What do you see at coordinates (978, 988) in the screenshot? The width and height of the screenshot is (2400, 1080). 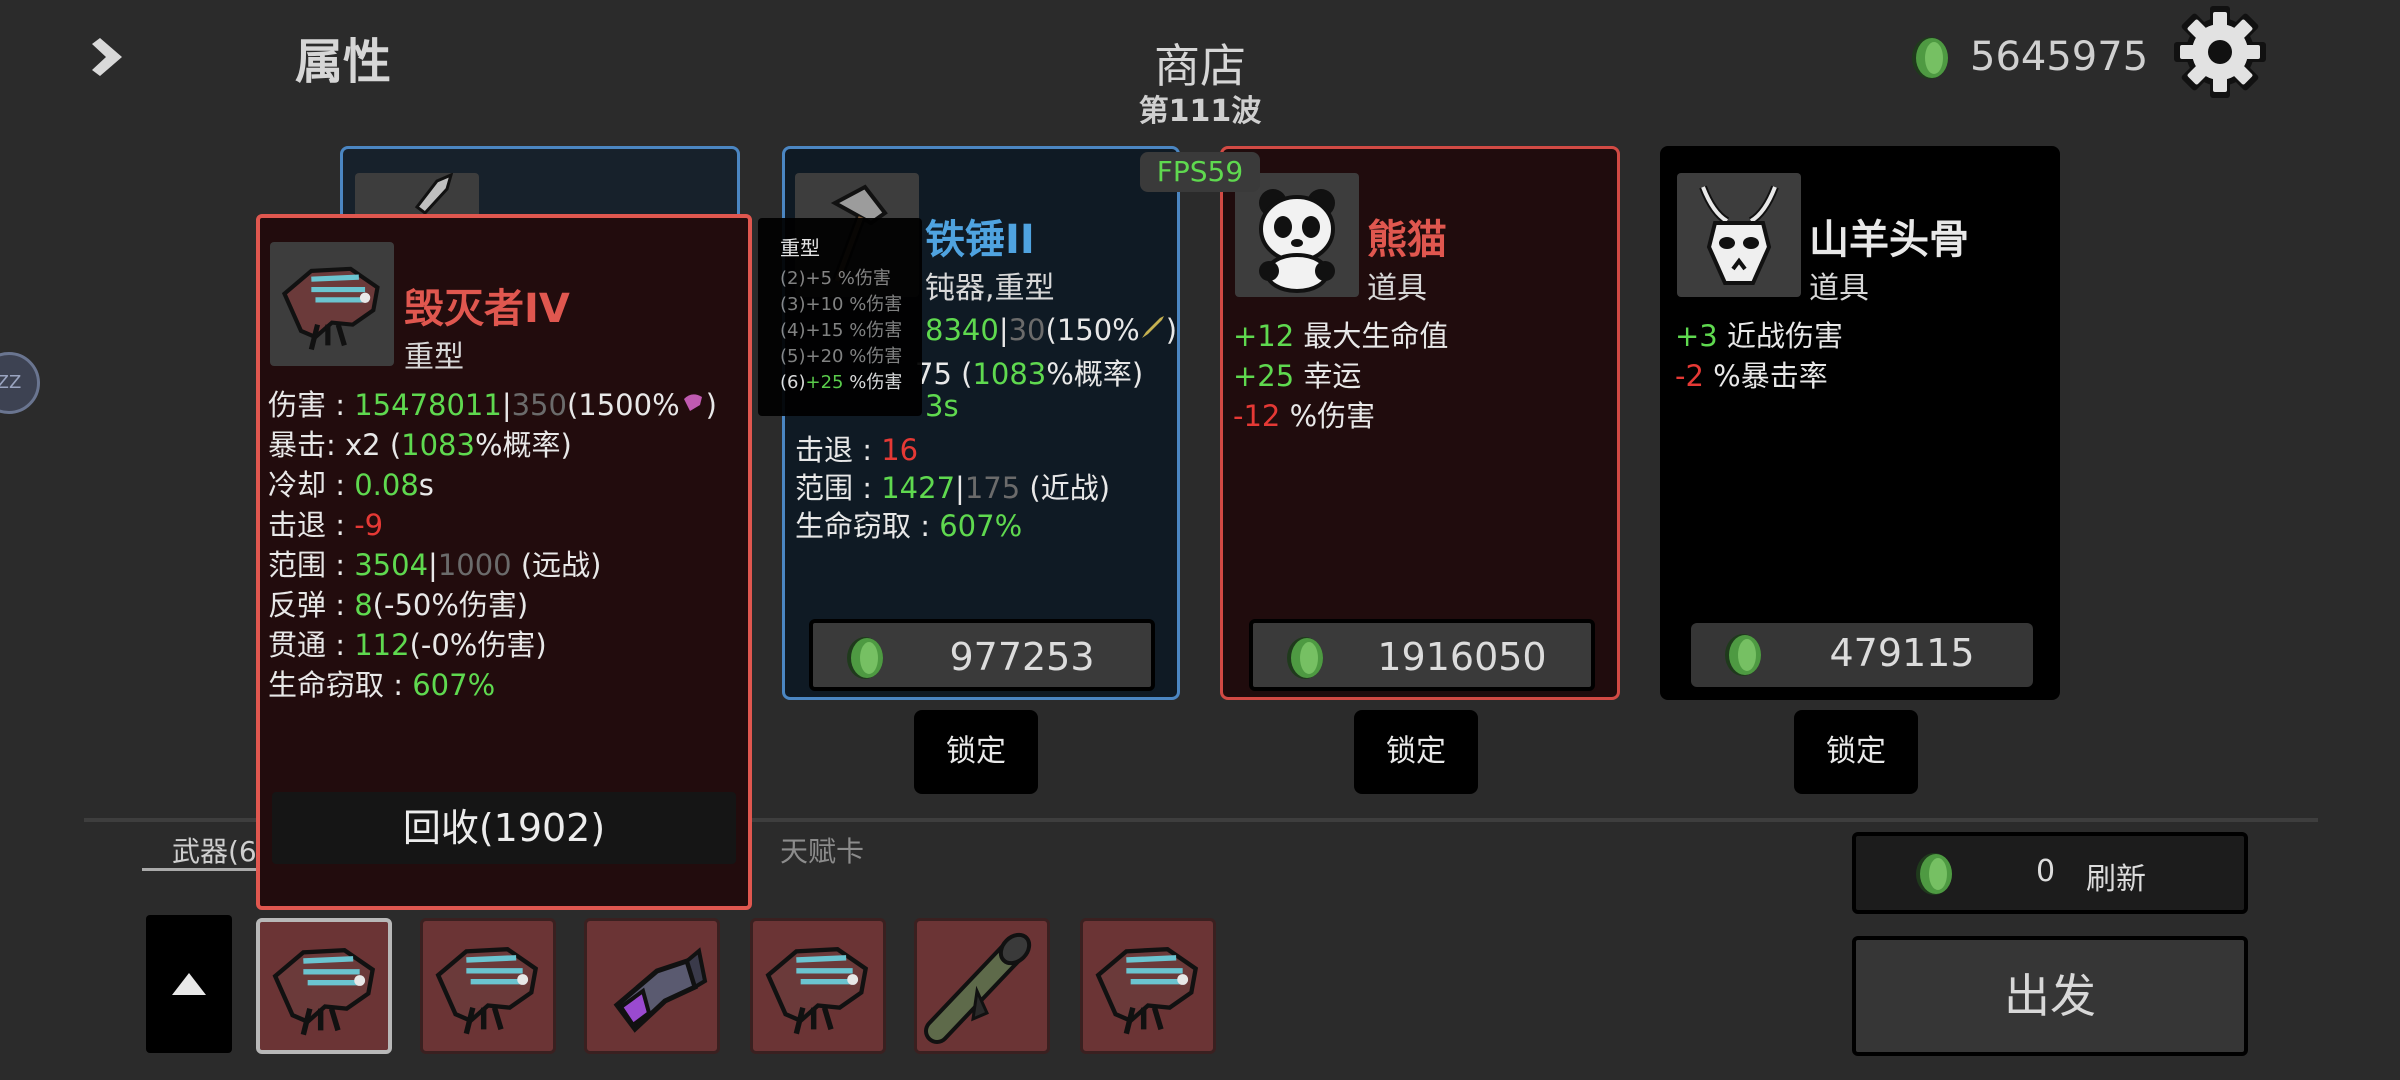 I see `bazooka-icon` at bounding box center [978, 988].